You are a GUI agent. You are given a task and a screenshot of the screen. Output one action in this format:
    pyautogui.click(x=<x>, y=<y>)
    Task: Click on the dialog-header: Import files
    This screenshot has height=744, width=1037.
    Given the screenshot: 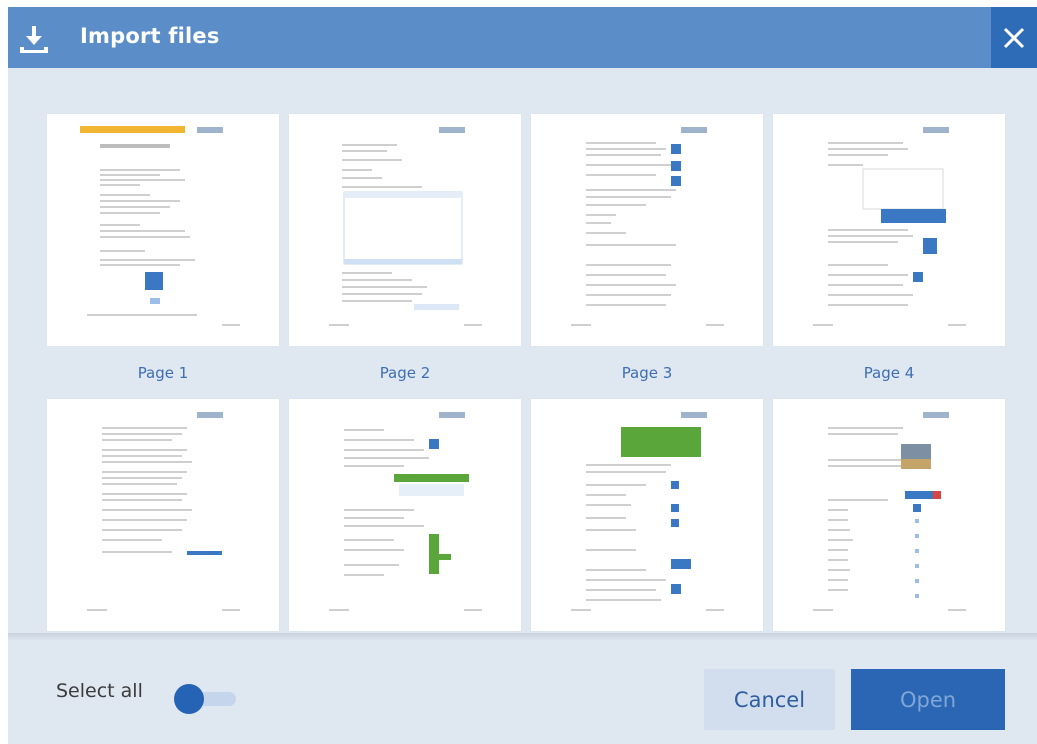 What is the action you would take?
    pyautogui.click(x=522, y=37)
    